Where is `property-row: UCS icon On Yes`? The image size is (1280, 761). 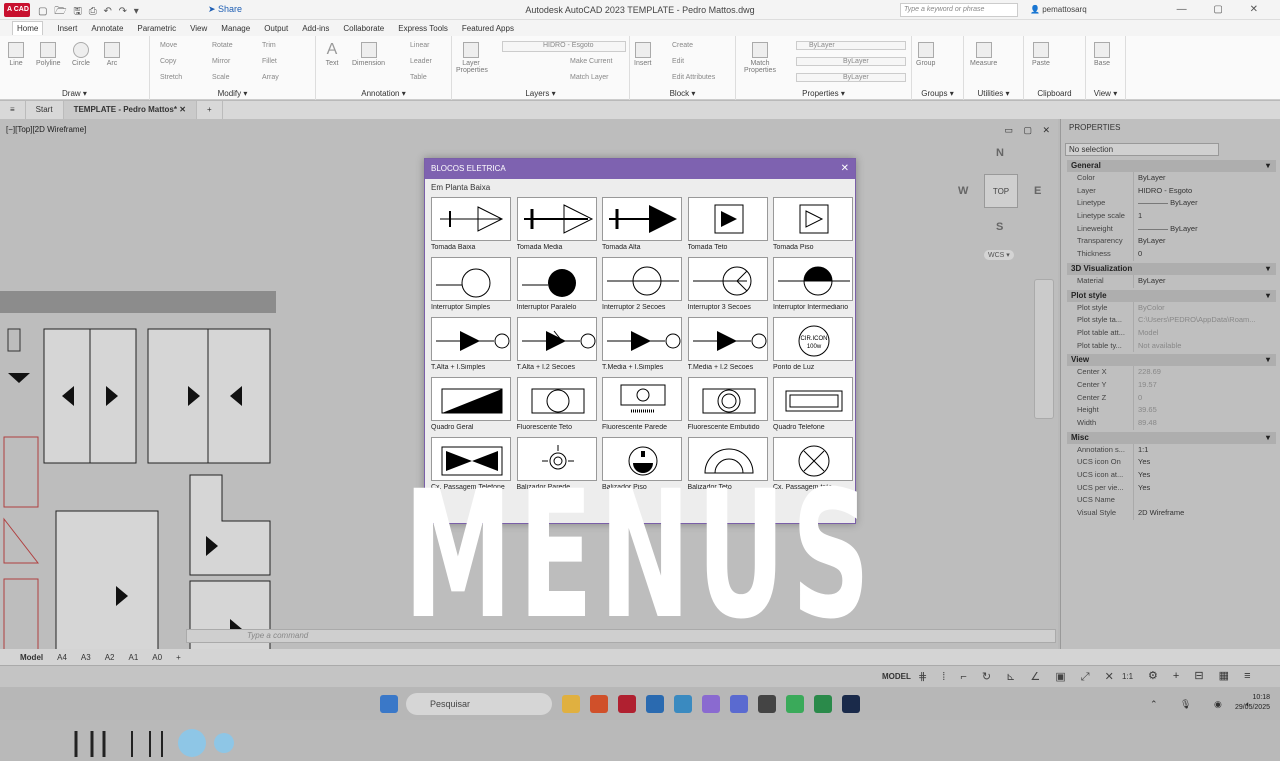
property-row: UCS icon On Yes is located at coordinates (1178, 463).